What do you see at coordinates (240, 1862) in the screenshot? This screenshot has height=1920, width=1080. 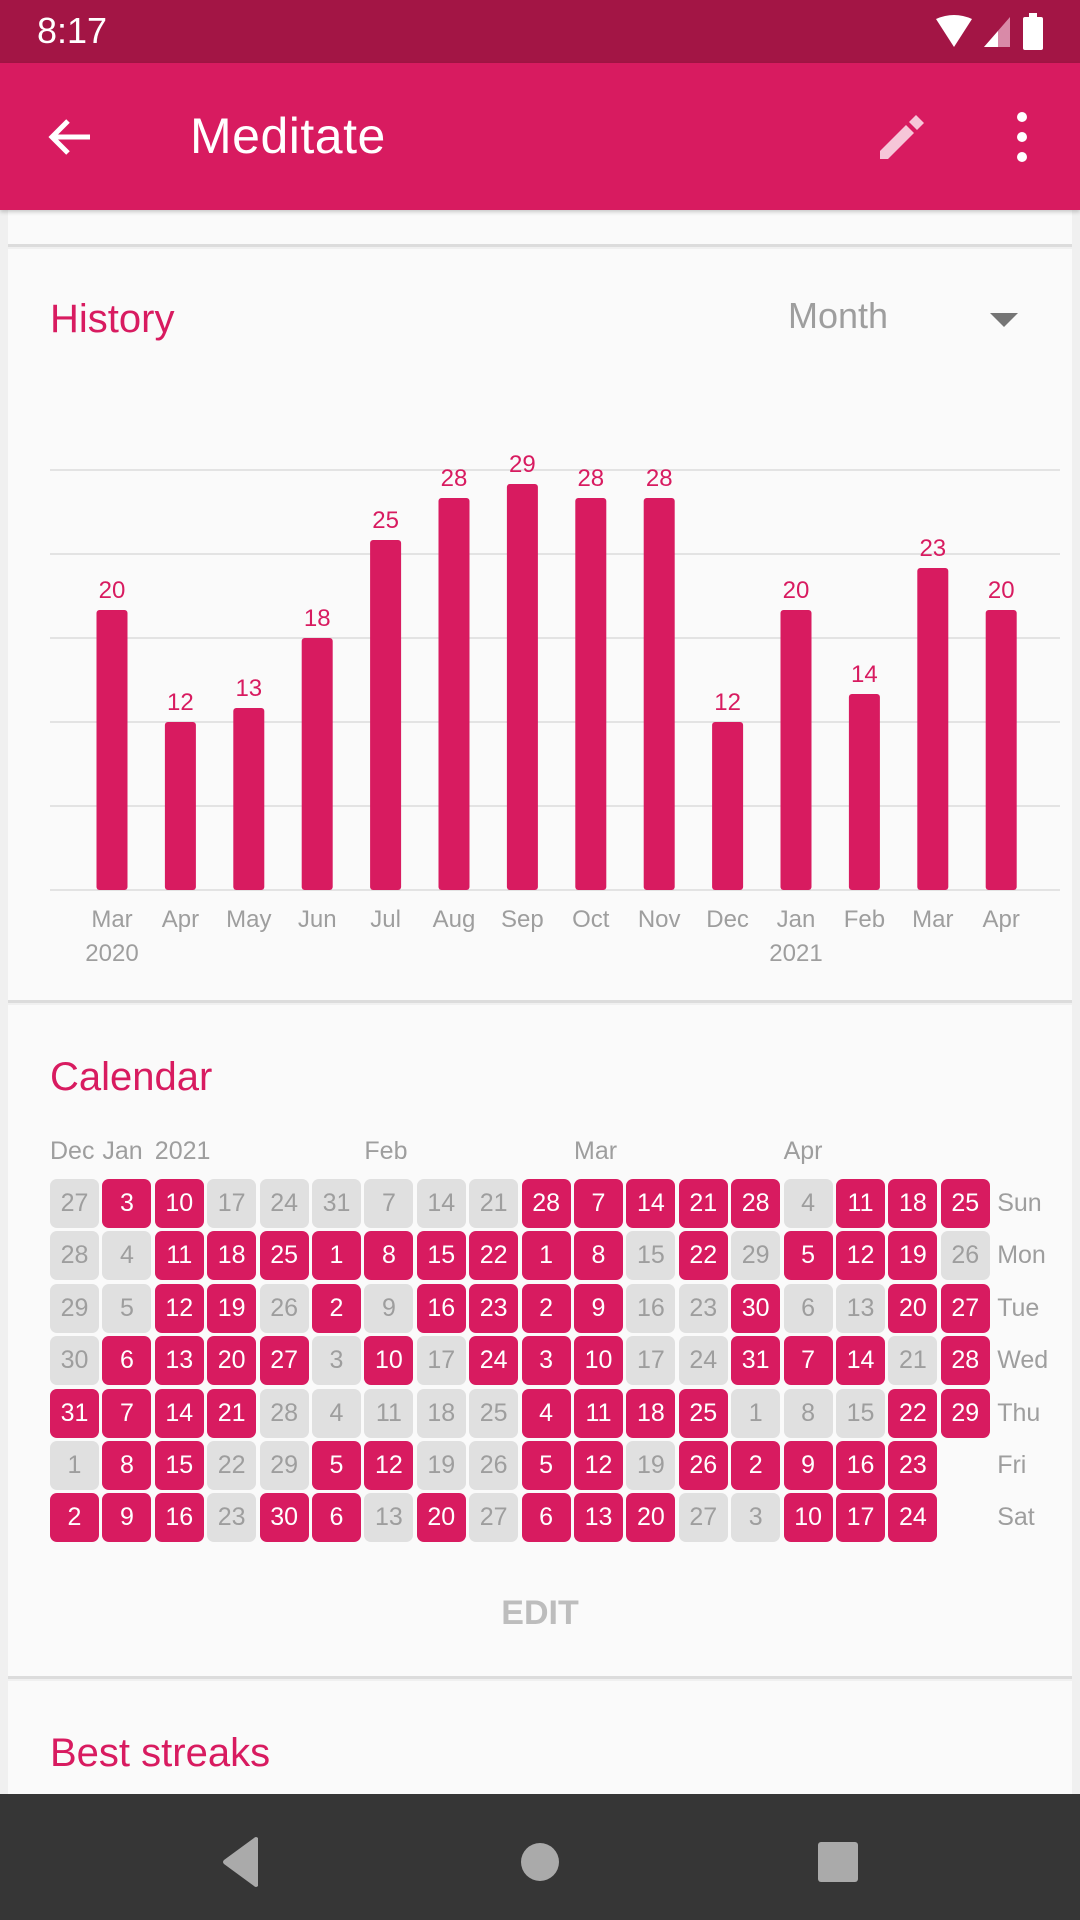 I see `back-nav-icon` at bounding box center [240, 1862].